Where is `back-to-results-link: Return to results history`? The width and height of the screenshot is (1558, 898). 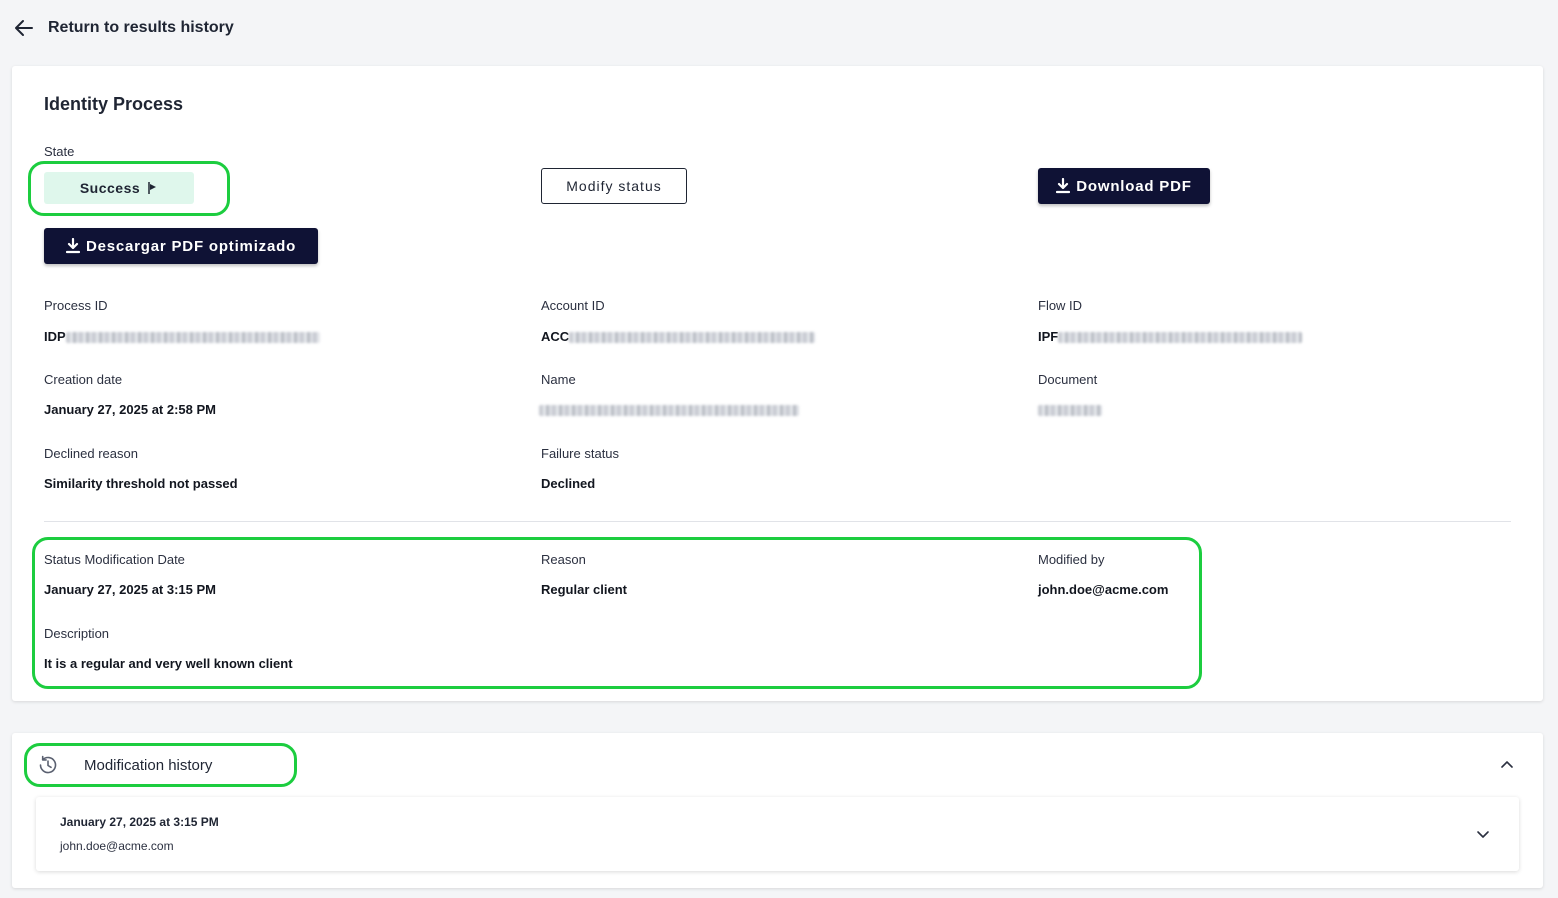
back-to-results-link: Return to results history is located at coordinates (124, 28).